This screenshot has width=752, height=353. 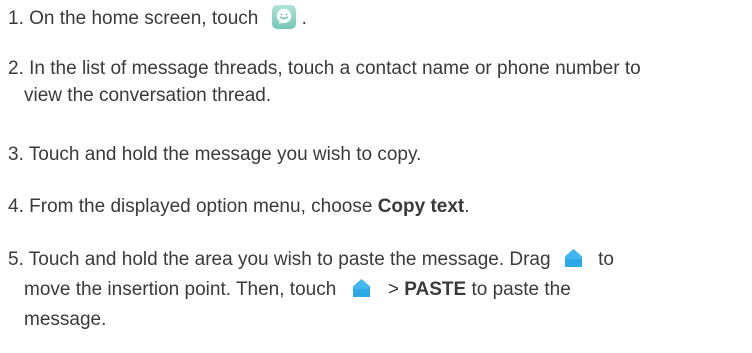 What do you see at coordinates (521, 289) in the screenshot?
I see `step-text-suffix: to paste the` at bounding box center [521, 289].